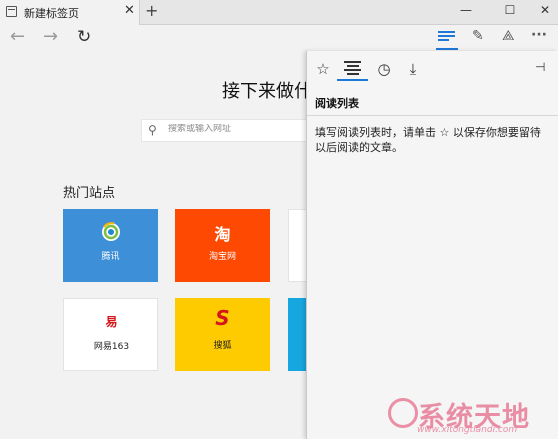 The width and height of the screenshot is (558, 439). What do you see at coordinates (51, 13) in the screenshot?
I see `tab-title: 新建标签页` at bounding box center [51, 13].